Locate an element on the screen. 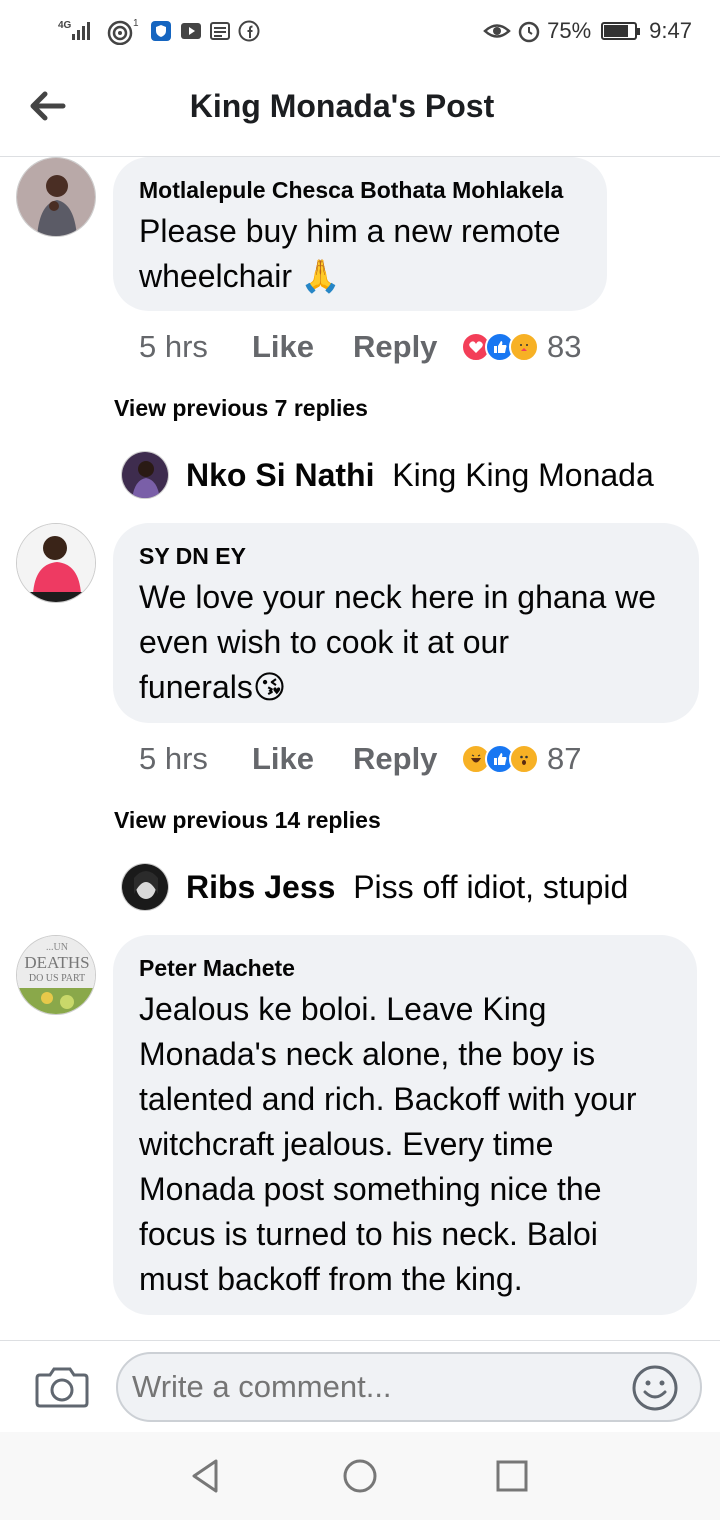 The height and width of the screenshot is (1520, 720). page-header: King Monada's Post is located at coordinates (360, 109).